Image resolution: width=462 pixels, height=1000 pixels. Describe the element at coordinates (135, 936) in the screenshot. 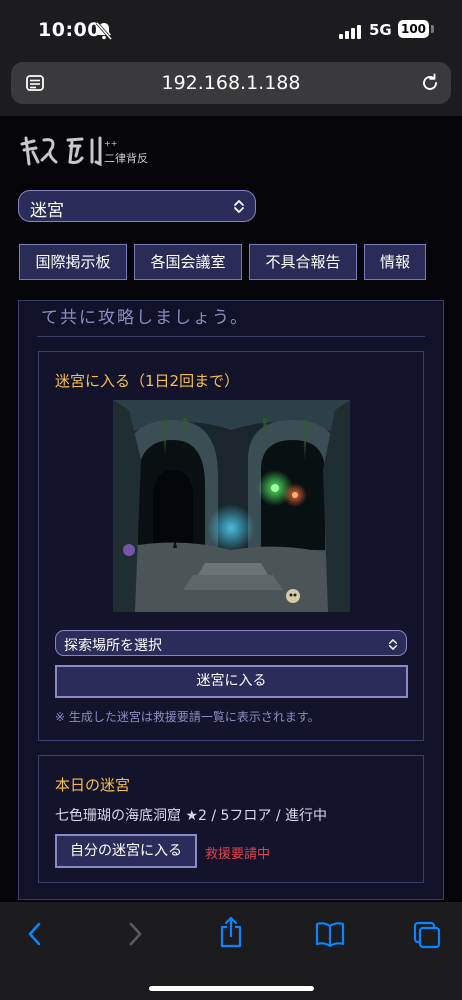

I see `forward-icon` at that location.